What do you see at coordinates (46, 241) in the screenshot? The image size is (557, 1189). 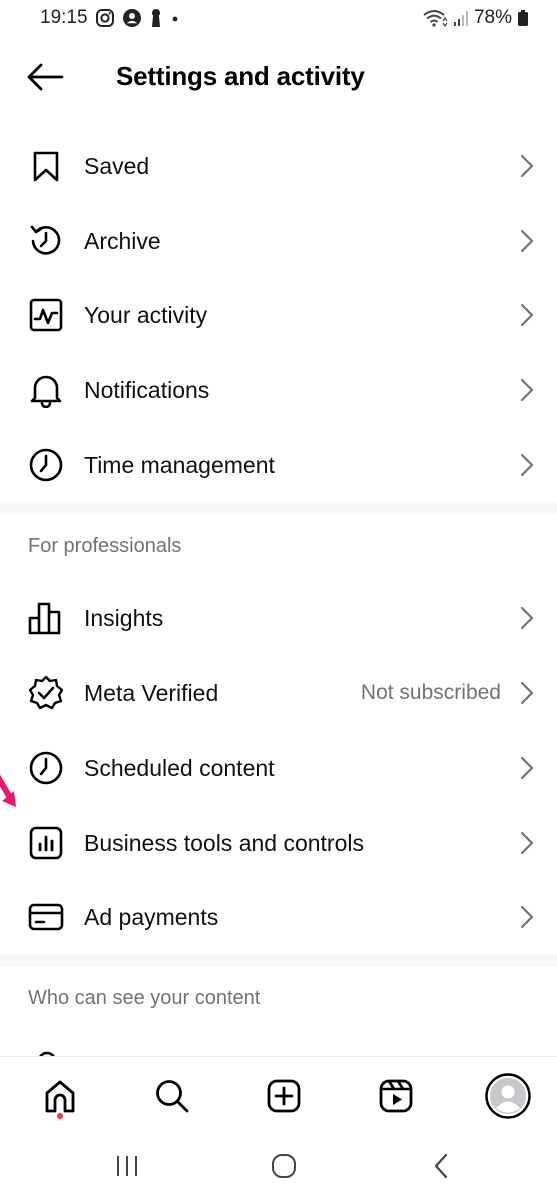 I see `archive-icon` at bounding box center [46, 241].